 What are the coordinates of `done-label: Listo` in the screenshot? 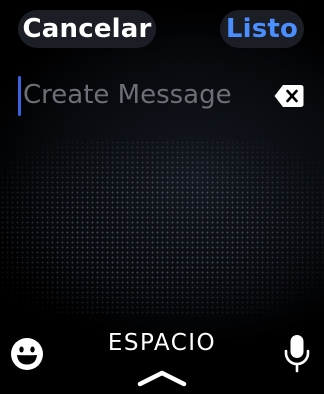 It's located at (262, 29).